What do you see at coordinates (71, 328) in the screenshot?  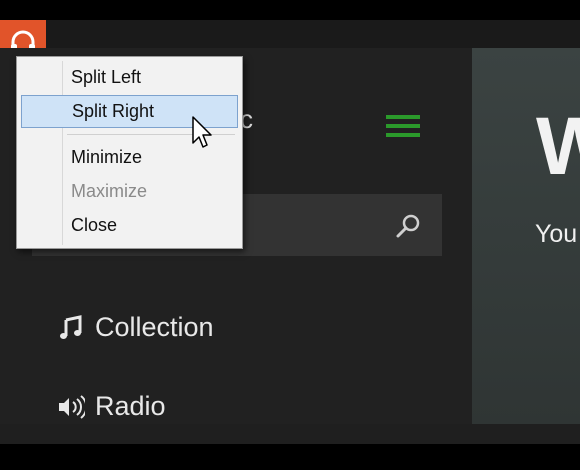 I see `music-note-icon` at bounding box center [71, 328].